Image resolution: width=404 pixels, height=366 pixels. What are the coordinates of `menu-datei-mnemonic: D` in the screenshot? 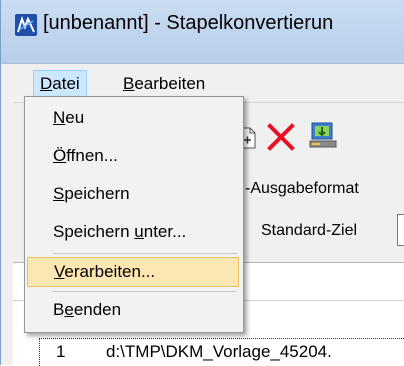 It's located at (46, 83).